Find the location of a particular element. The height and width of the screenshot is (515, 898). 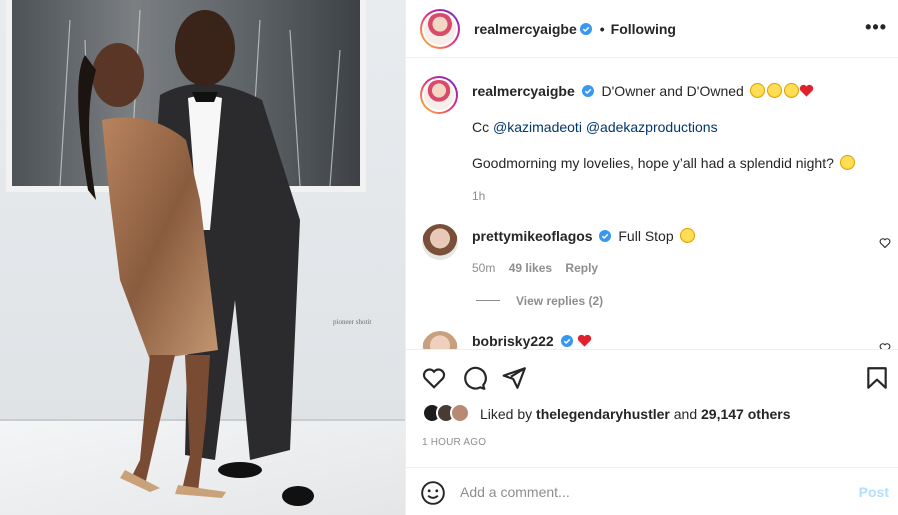

post-timestamp: 1 HOUR AGO is located at coordinates (454, 442).